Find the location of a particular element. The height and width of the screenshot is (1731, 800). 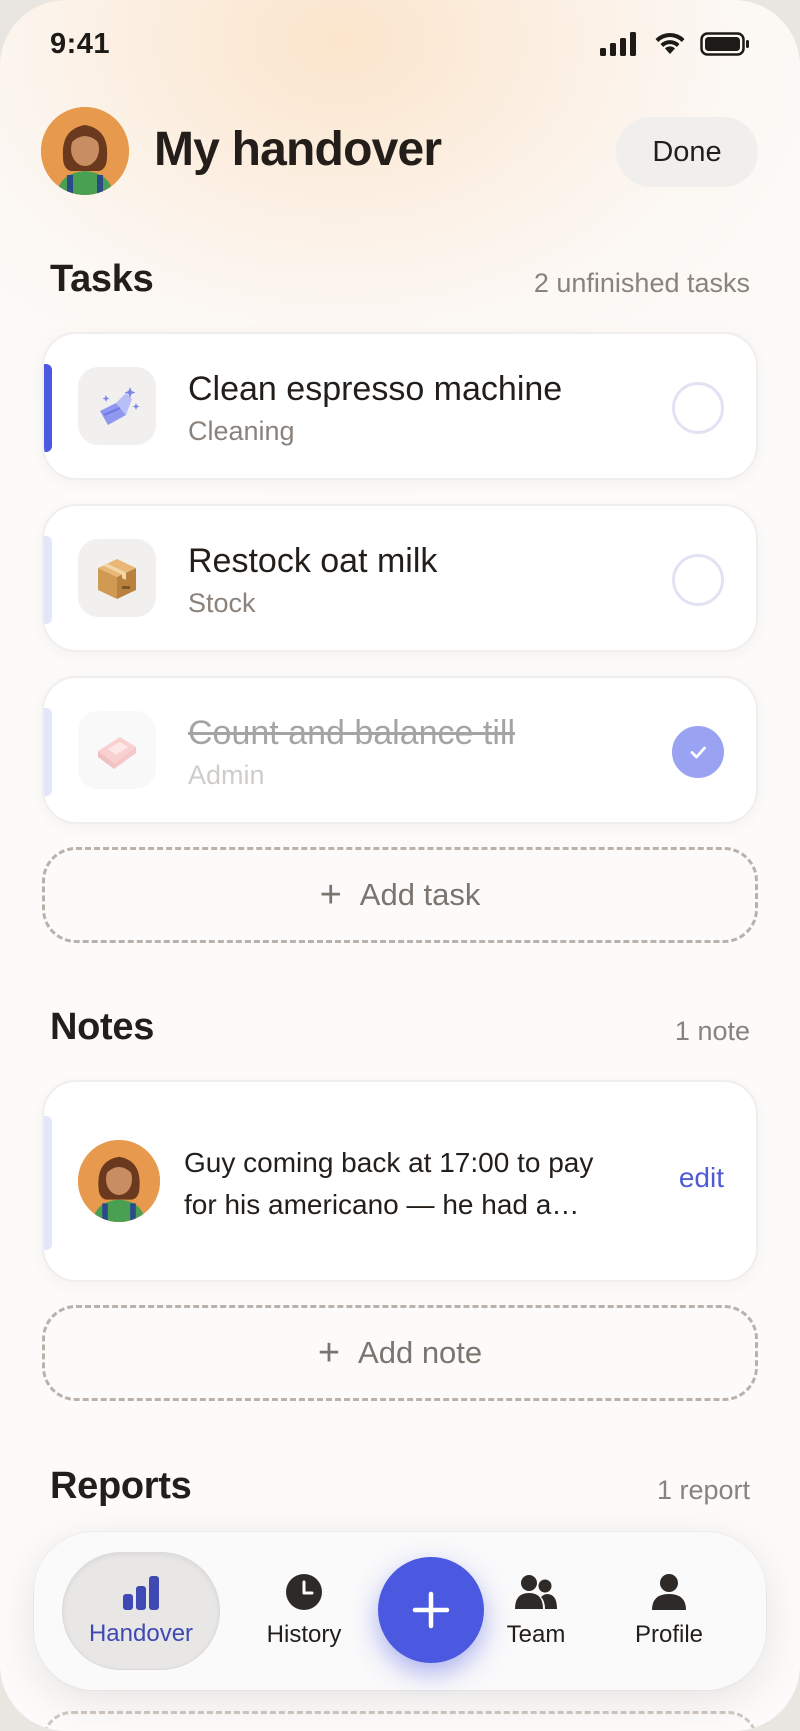

task-card: Clean espresso machine Cleaning is located at coordinates (400, 406).